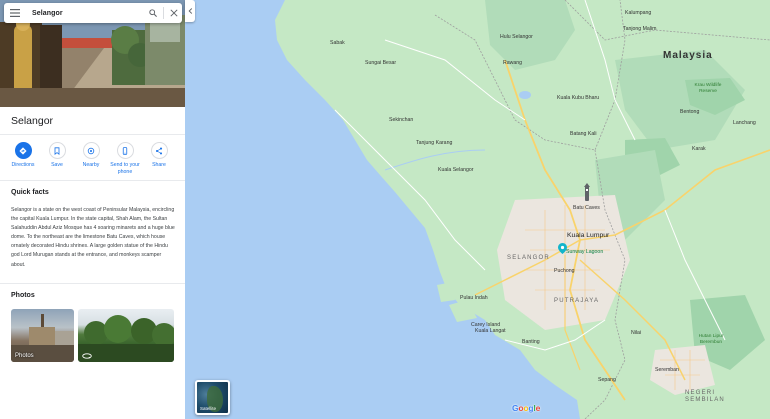 This screenshot has width=770, height=419. I want to click on phone-icon, so click(125, 150).